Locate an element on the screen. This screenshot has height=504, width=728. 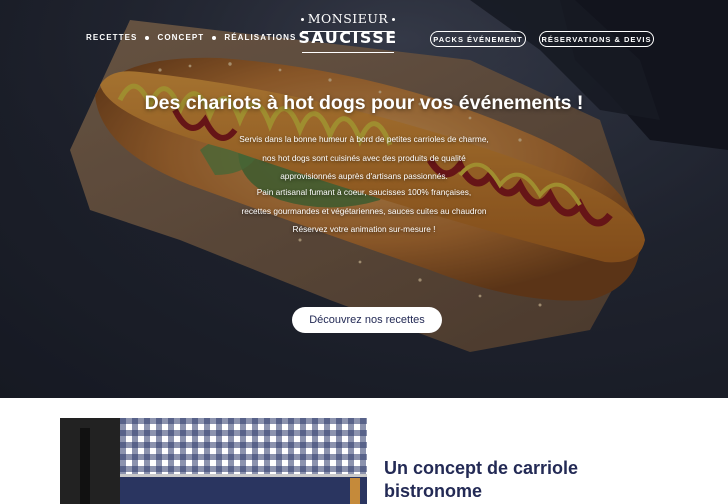
concept-title: Un concept de carriole bistronome is located at coordinates (504, 480).